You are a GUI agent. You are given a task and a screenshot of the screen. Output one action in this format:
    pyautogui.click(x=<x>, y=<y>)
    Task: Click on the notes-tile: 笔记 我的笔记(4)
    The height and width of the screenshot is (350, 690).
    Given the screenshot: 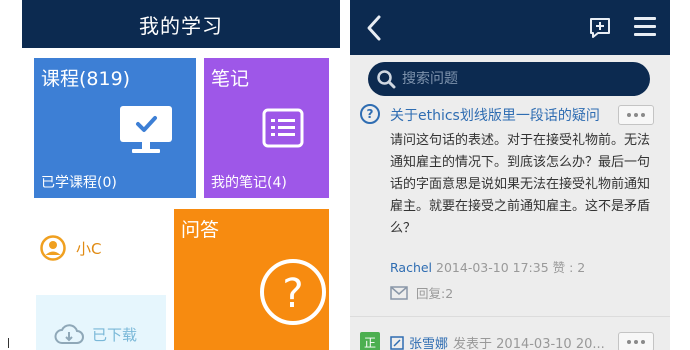 What is the action you would take?
    pyautogui.click(x=266, y=128)
    